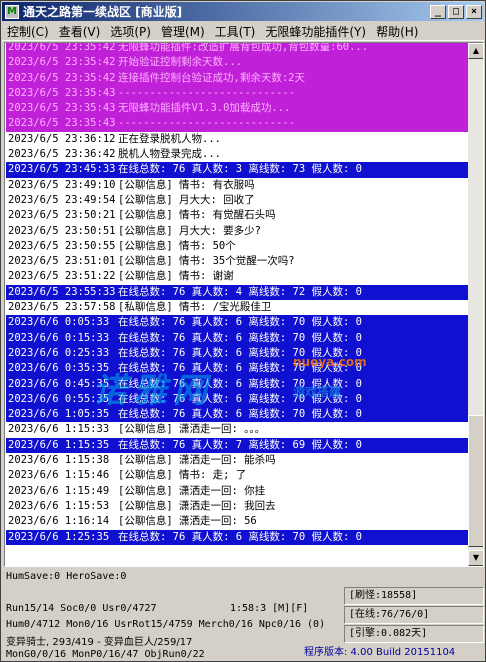 The width and height of the screenshot is (486, 662). Describe the element at coordinates (197, 460) in the screenshot. I see `log-message: [公聊信息] 潇洒走一回: 能杀吗` at that location.